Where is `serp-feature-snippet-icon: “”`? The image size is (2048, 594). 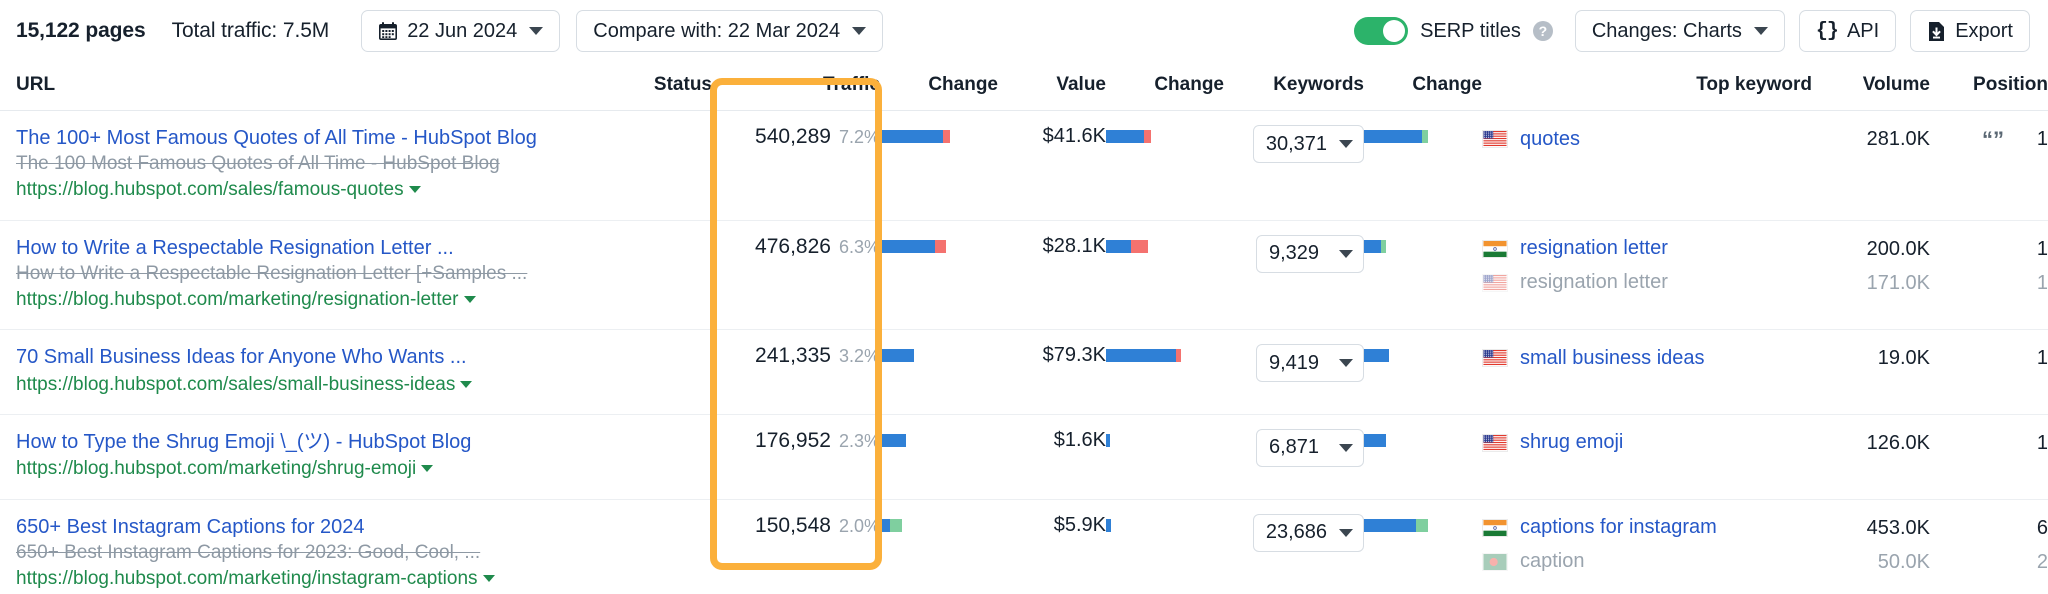
serp-feature-snippet-icon: “” is located at coordinates (1993, 140).